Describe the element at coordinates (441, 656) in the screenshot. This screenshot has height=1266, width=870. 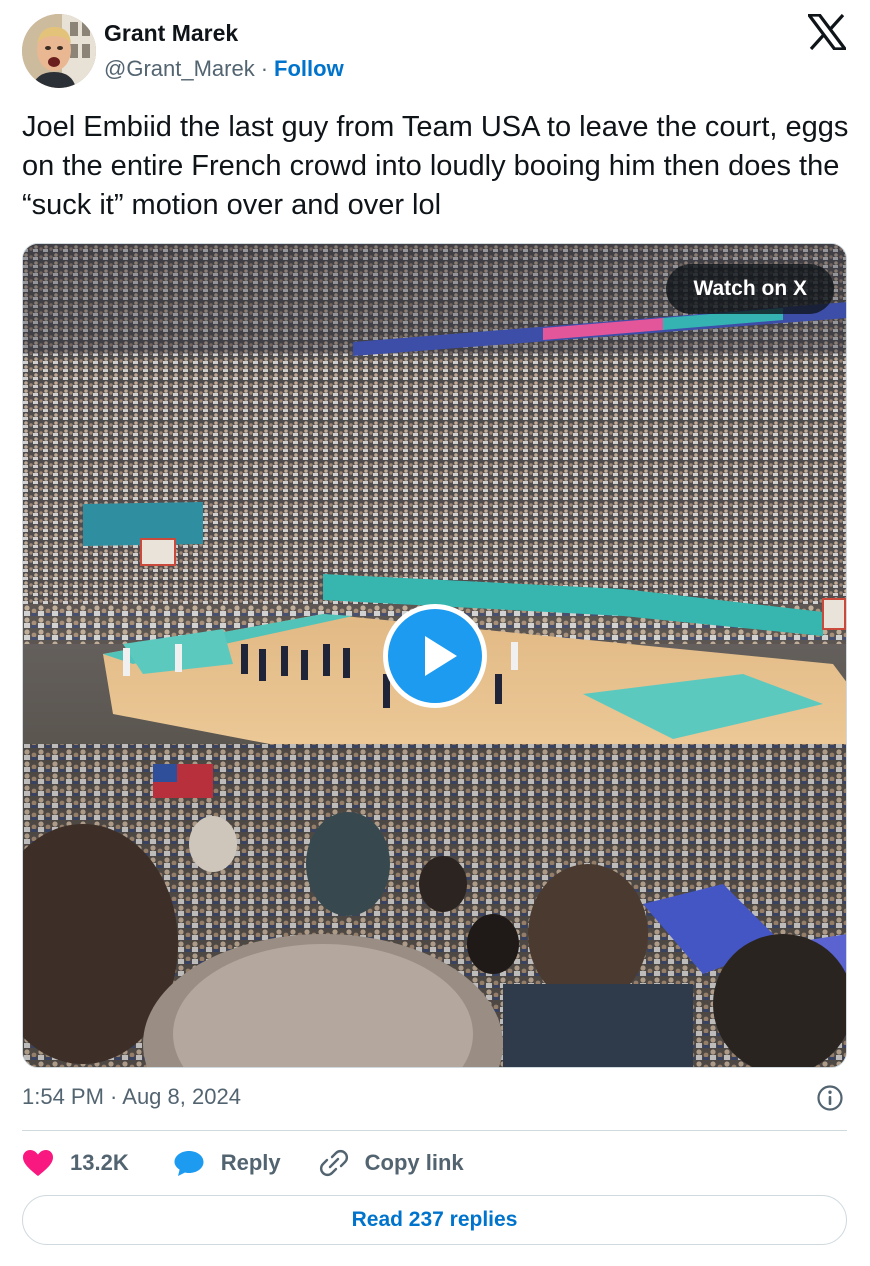
I see `play-icon` at that location.